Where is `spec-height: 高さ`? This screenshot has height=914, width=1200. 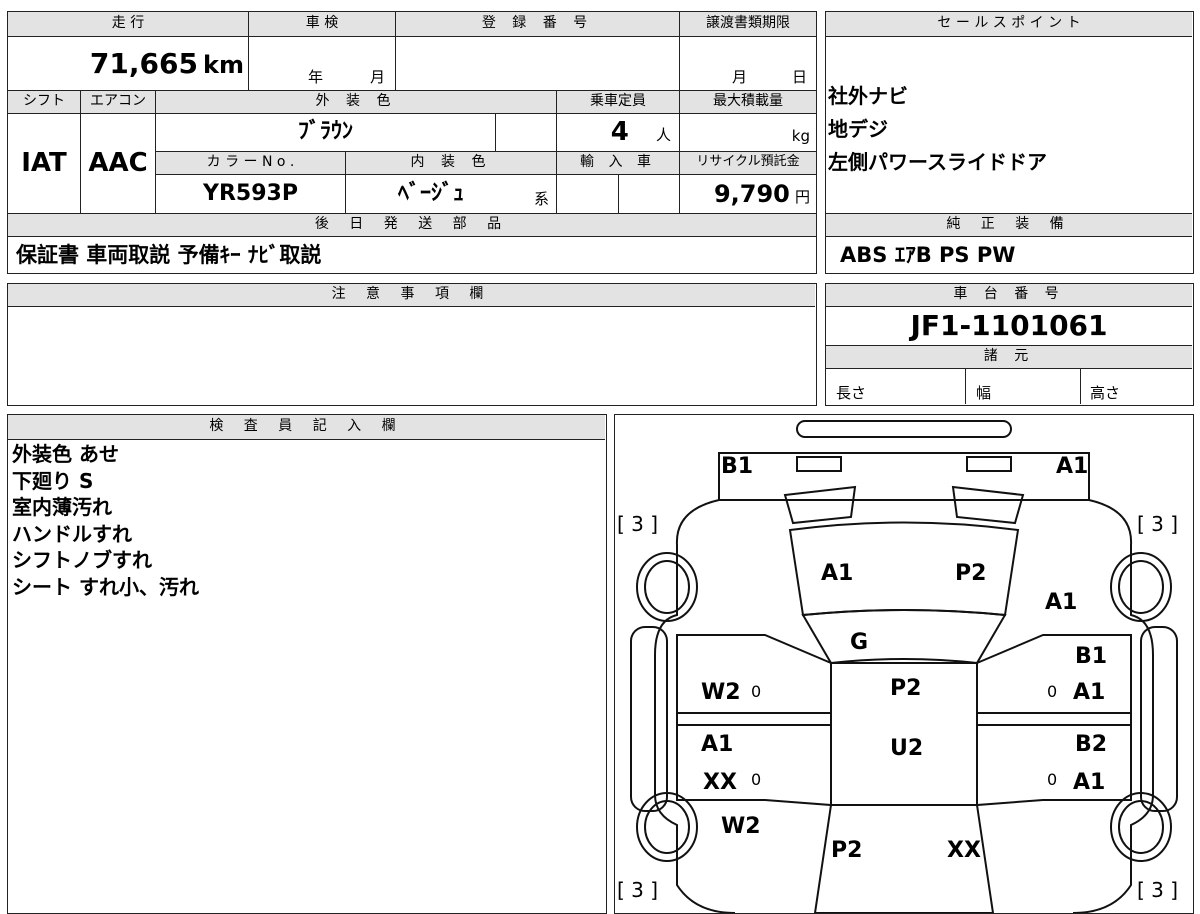
spec-height: 高さ is located at coordinates (1105, 393).